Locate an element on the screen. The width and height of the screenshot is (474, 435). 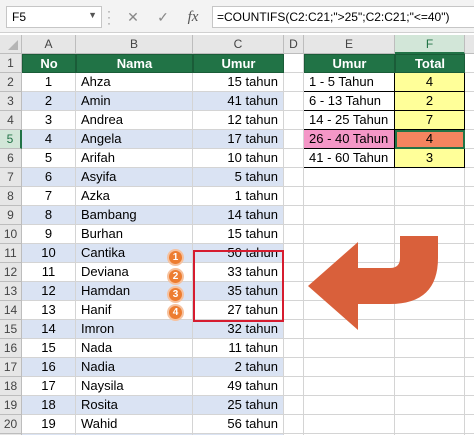
cell-nama: Nada is located at coordinates (134, 348).